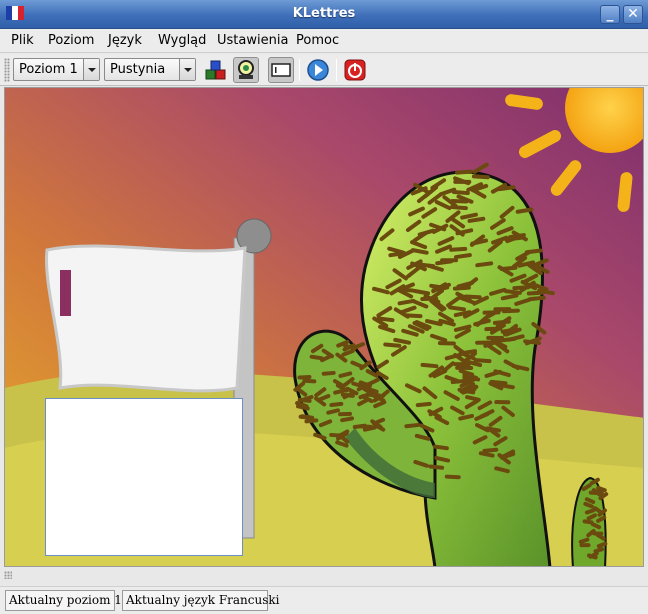 This screenshot has height=614, width=648. Describe the element at coordinates (317, 40) in the screenshot. I see `menu-pomoc: Pomoc` at that location.